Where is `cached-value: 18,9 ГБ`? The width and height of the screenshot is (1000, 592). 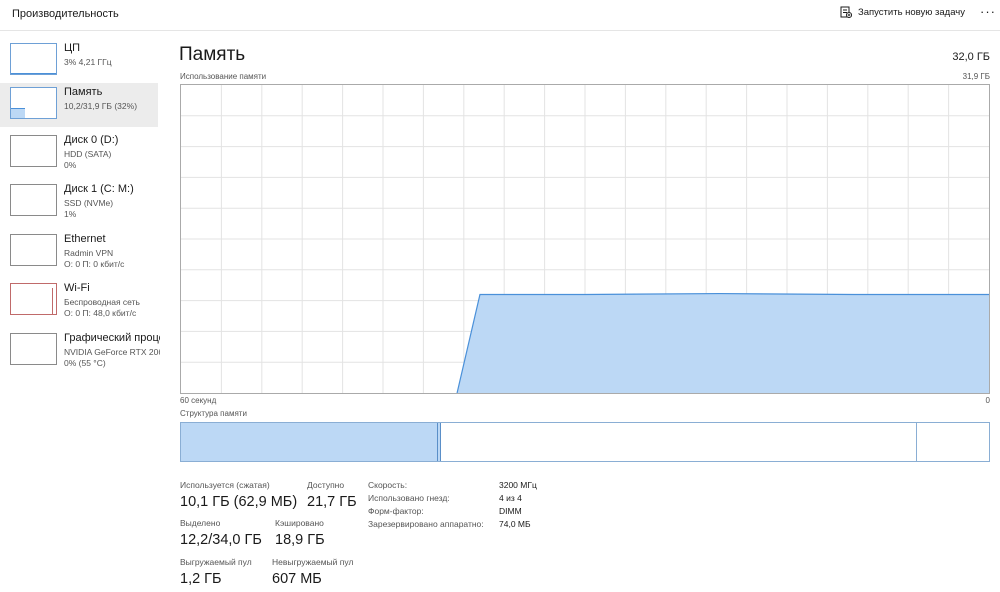 cached-value: 18,9 ГБ is located at coordinates (300, 540).